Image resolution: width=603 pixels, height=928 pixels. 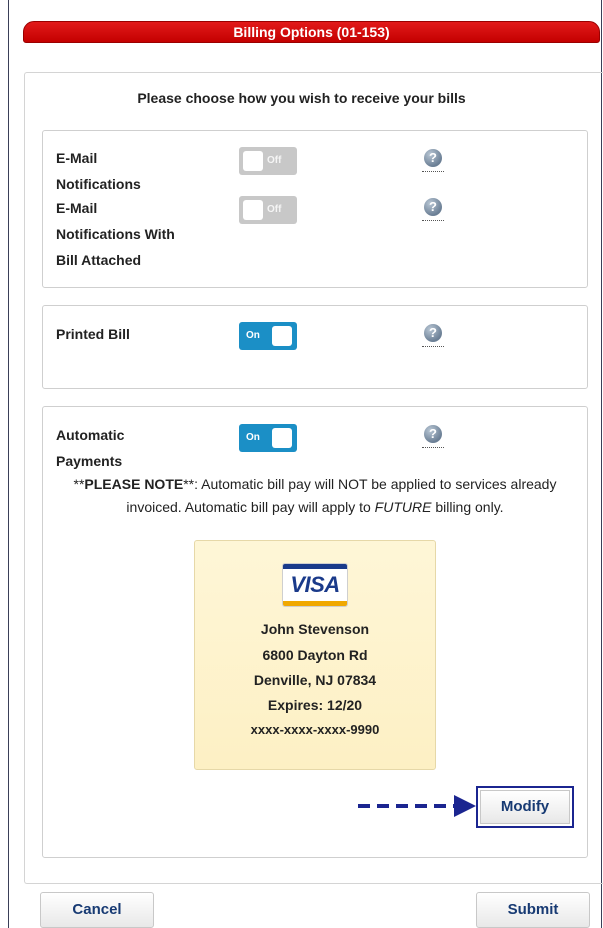 I want to click on email-attached-toggle: Off, so click(x=268, y=210).